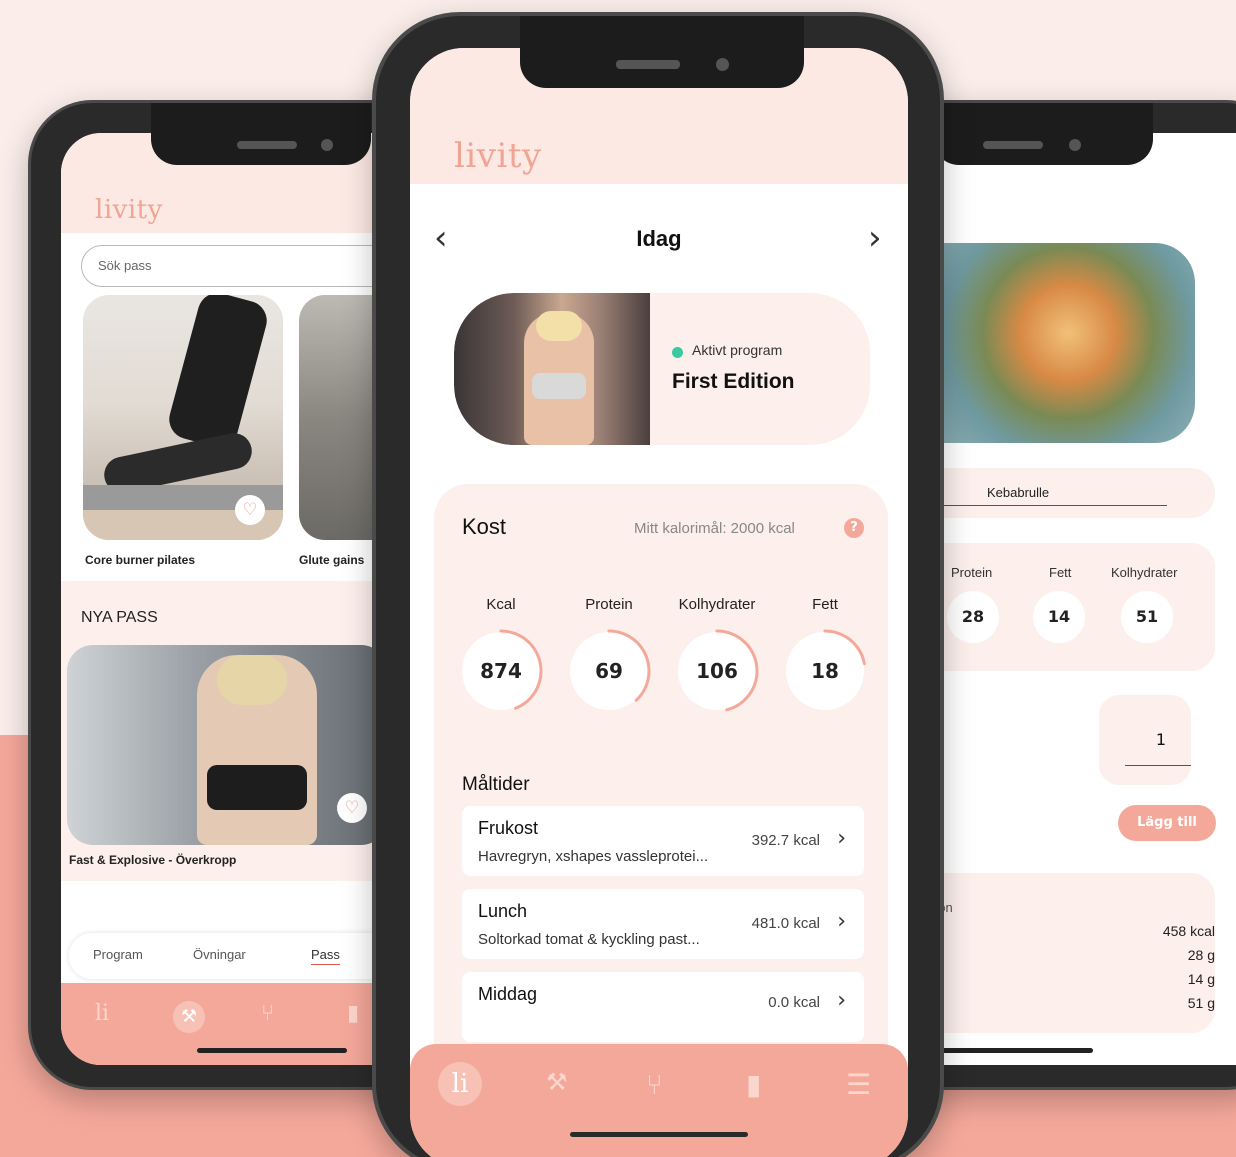 The height and width of the screenshot is (1157, 1236). Describe the element at coordinates (858, 1084) in the screenshot. I see `menu-icon: ☰` at that location.